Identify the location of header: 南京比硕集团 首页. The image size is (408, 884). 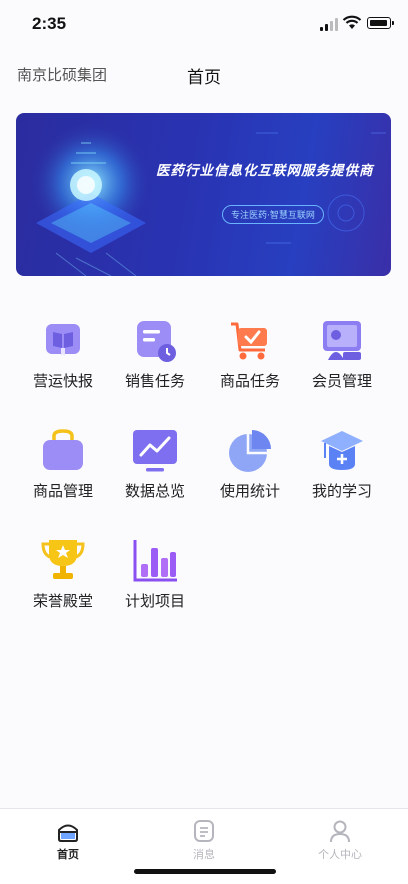
(204, 74).